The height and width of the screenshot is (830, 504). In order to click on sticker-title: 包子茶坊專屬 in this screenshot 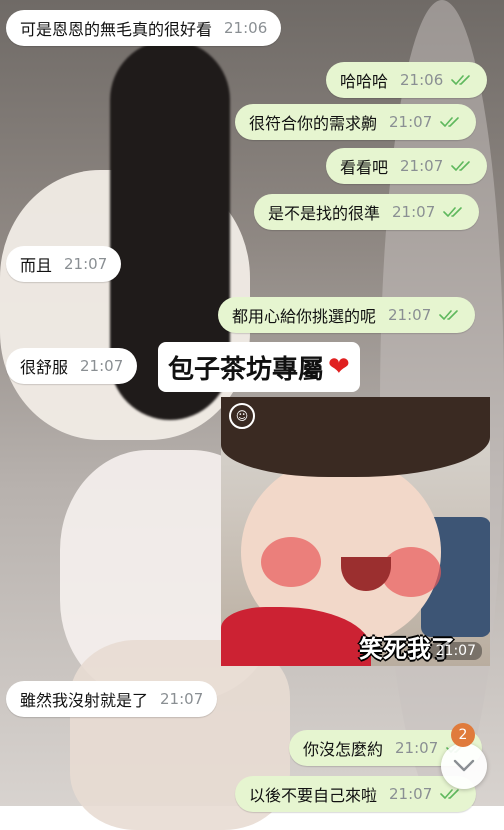, I will do `click(246, 369)`.